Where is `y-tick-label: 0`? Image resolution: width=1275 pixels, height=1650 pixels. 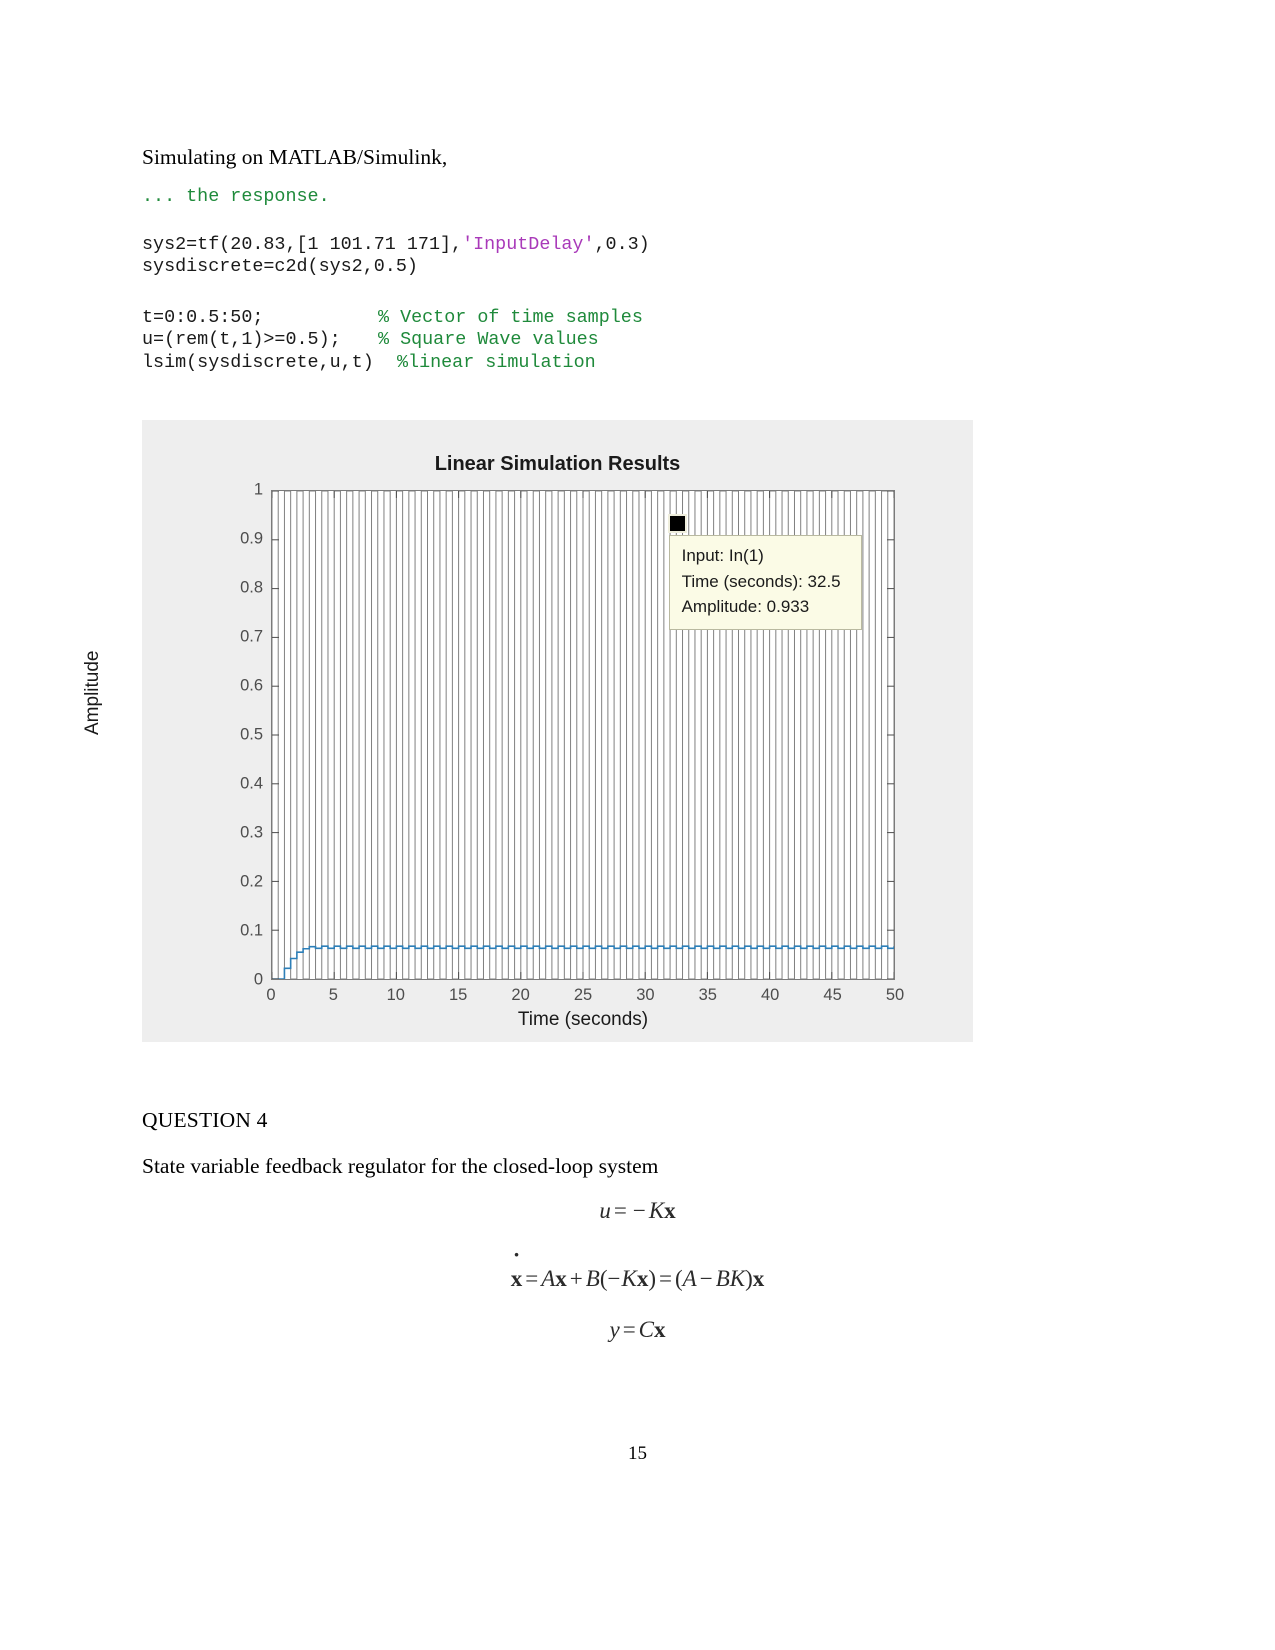
y-tick-label: 0 is located at coordinates (258, 979).